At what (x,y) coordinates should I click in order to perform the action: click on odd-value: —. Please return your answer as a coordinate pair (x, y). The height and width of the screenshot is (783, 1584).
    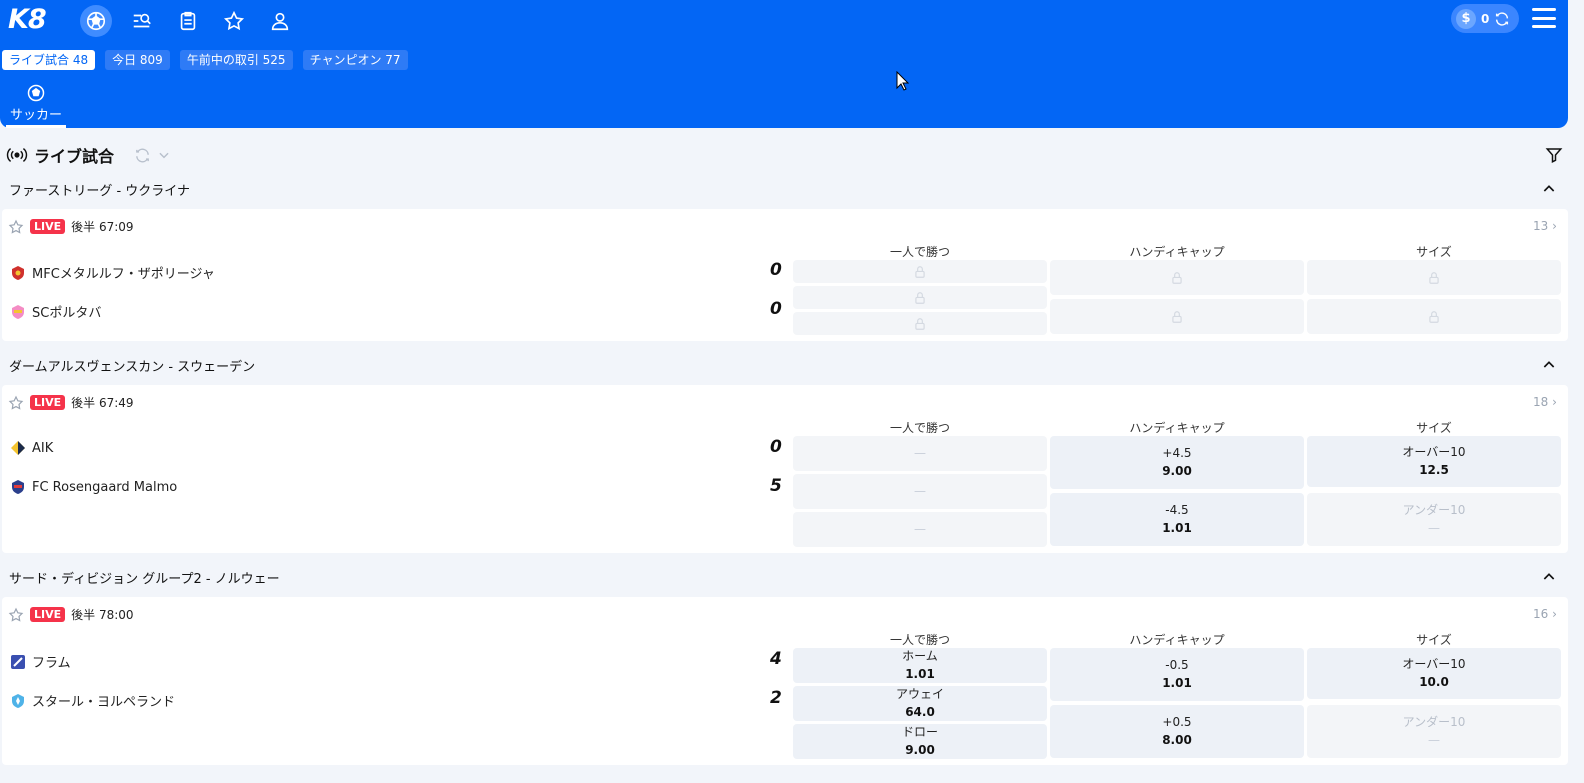
    Looking at the image, I should click on (1434, 739).